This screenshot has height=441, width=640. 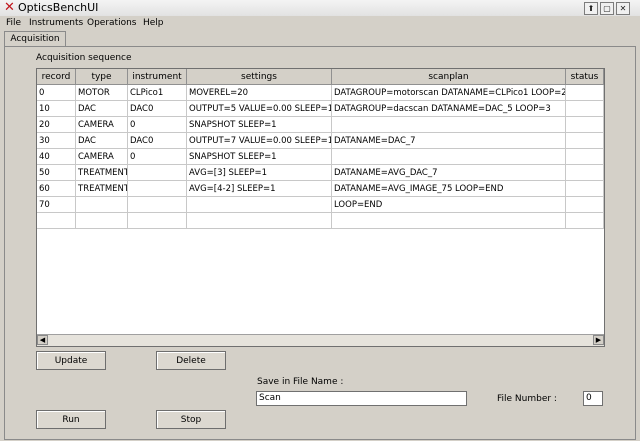 What do you see at coordinates (320, 340) in the screenshot?
I see `horizontal-scrollbar: ◀ ▶` at bounding box center [320, 340].